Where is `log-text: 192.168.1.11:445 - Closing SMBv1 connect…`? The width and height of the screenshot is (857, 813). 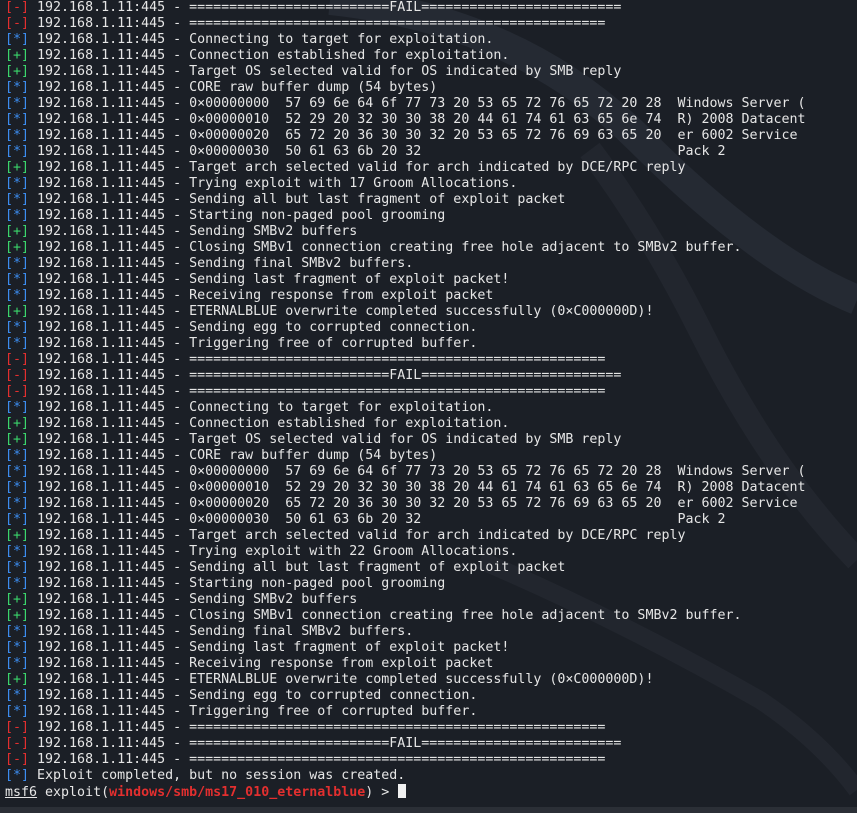 log-text: 192.168.1.11:445 - Closing SMBv1 connect… is located at coordinates (389, 615).